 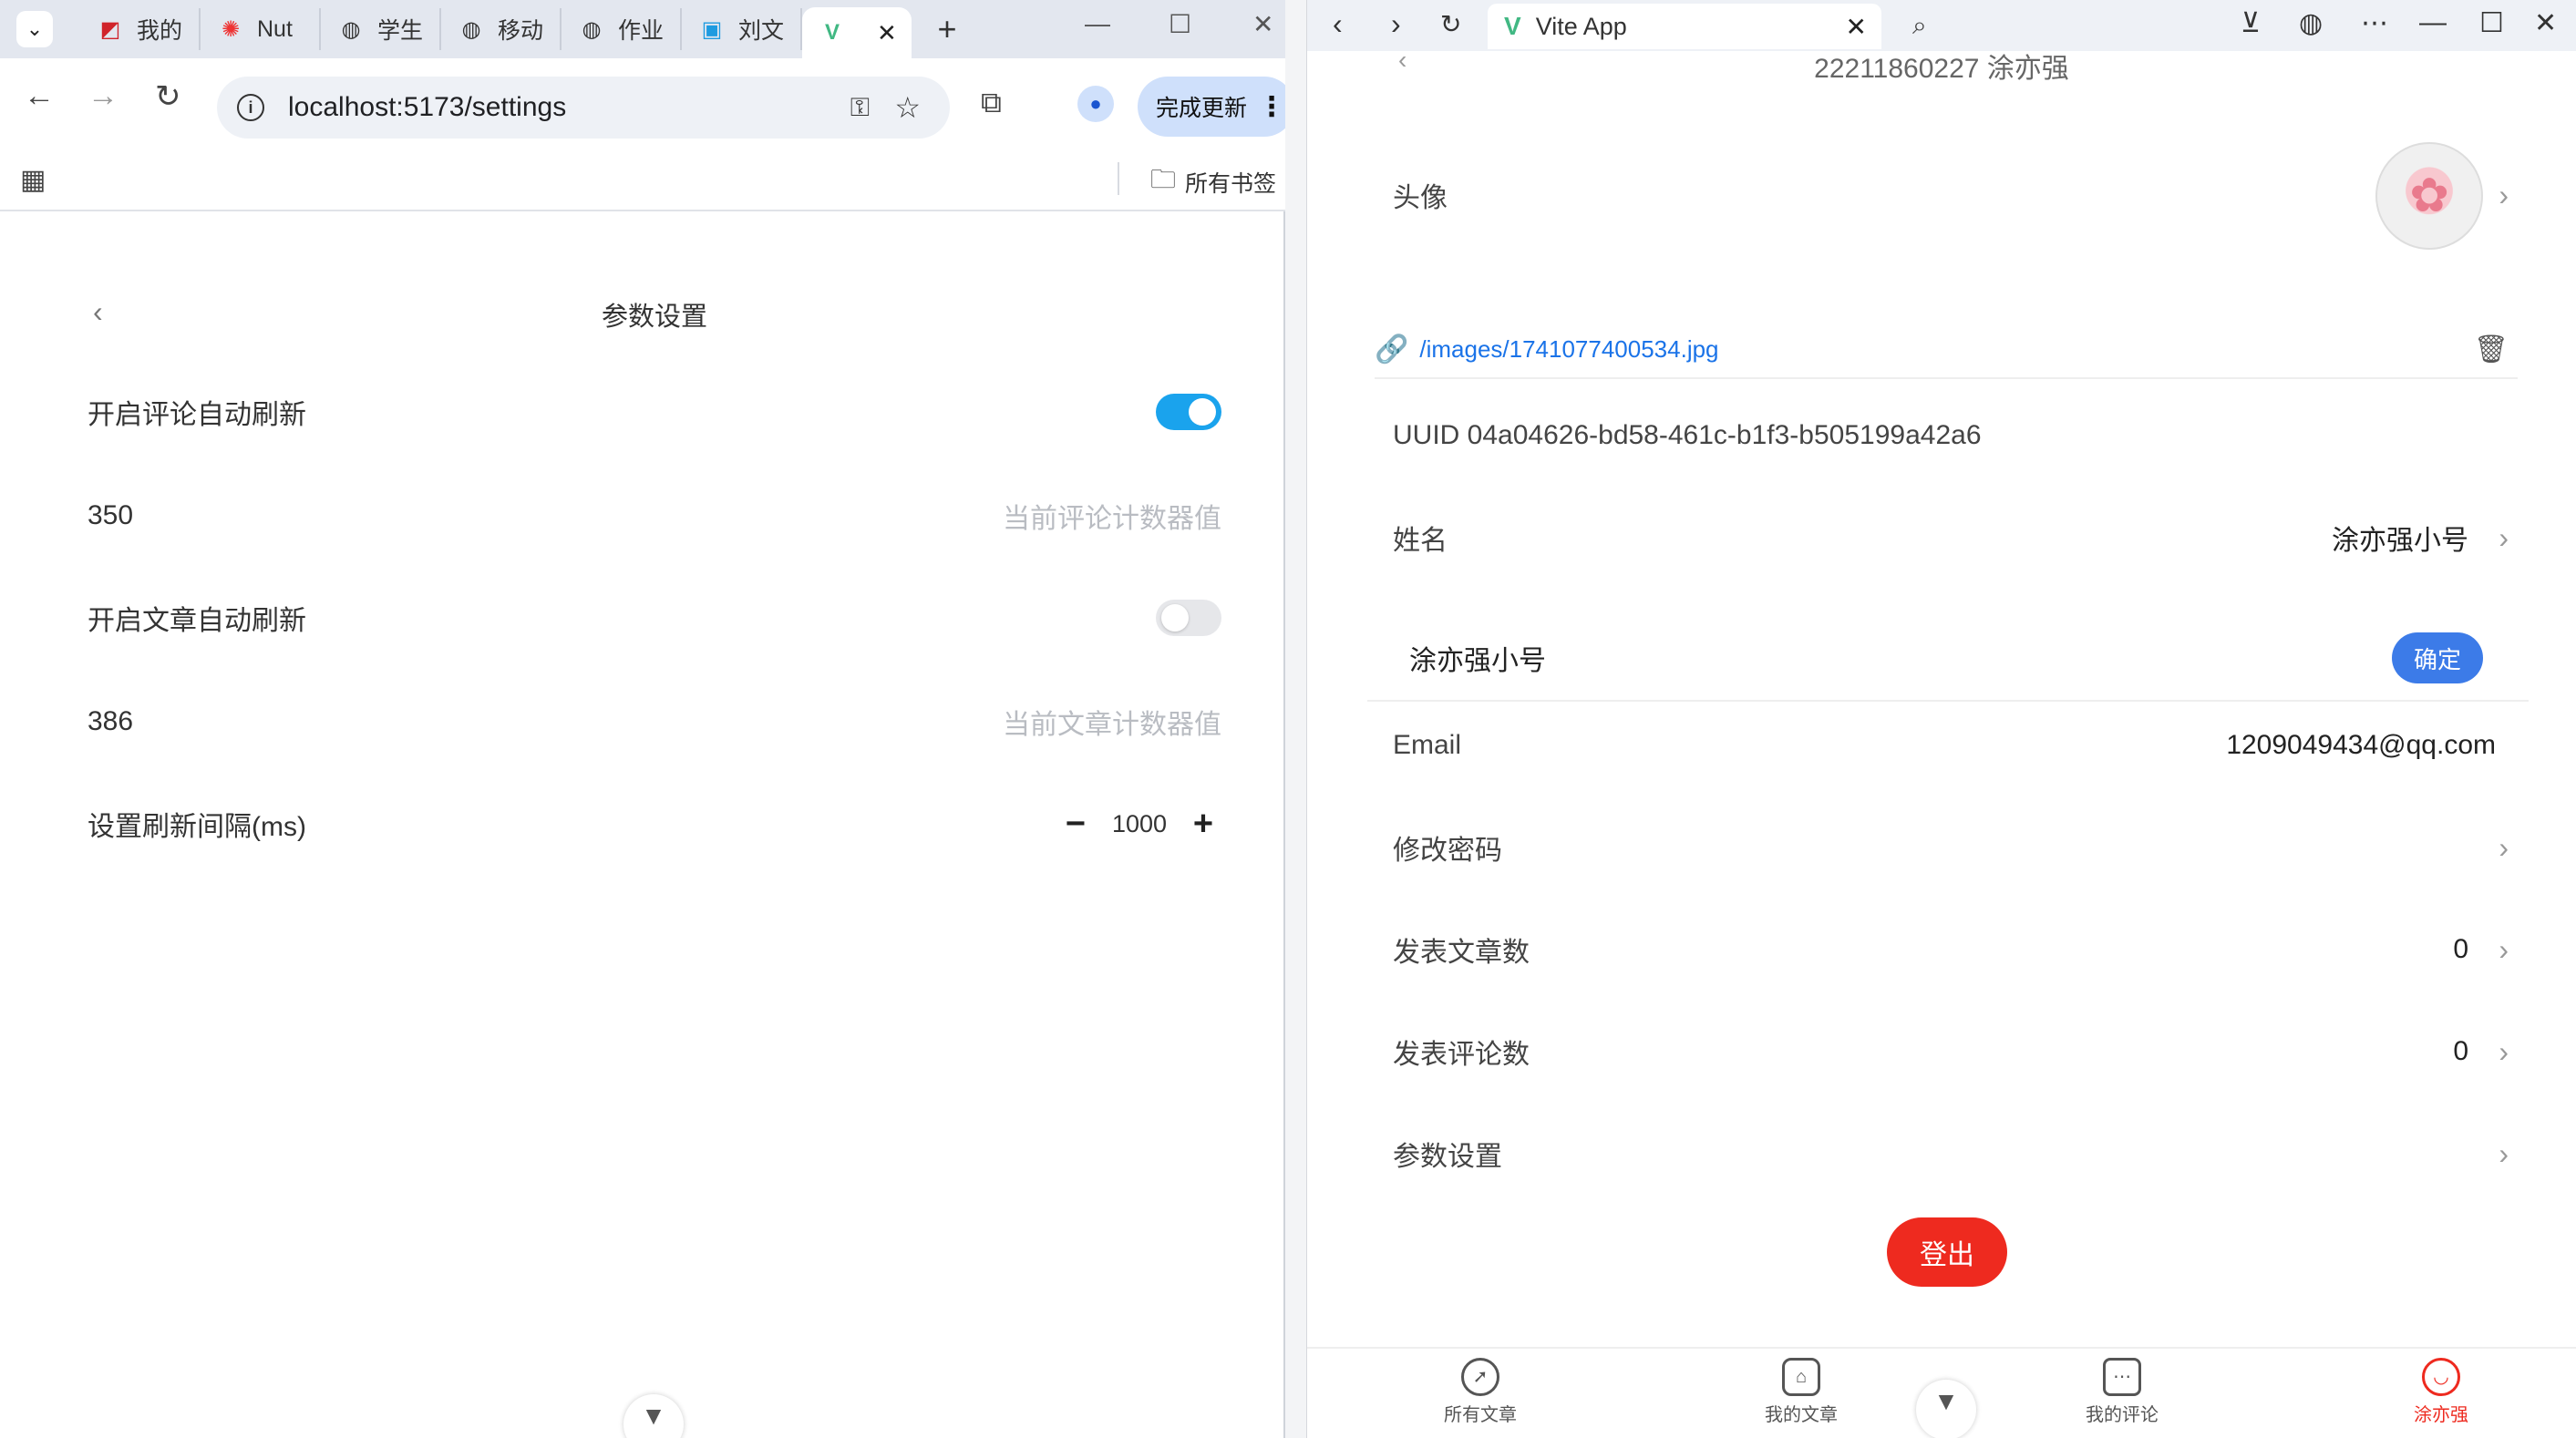 I want to click on tab-my-comments: ⋯ 我的评论, so click(x=2122, y=1392).